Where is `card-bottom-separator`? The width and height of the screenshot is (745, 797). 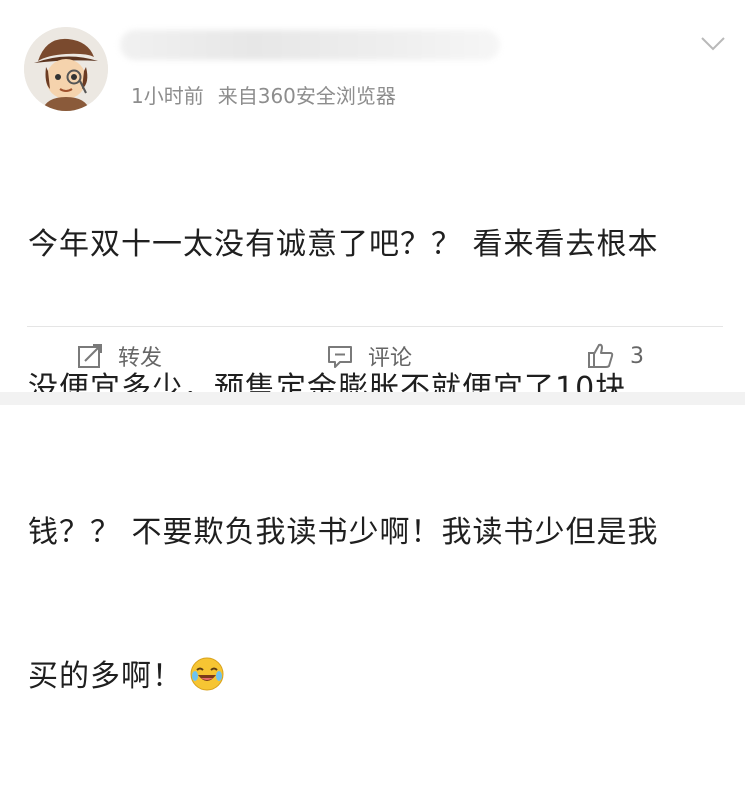 card-bottom-separator is located at coordinates (372, 398).